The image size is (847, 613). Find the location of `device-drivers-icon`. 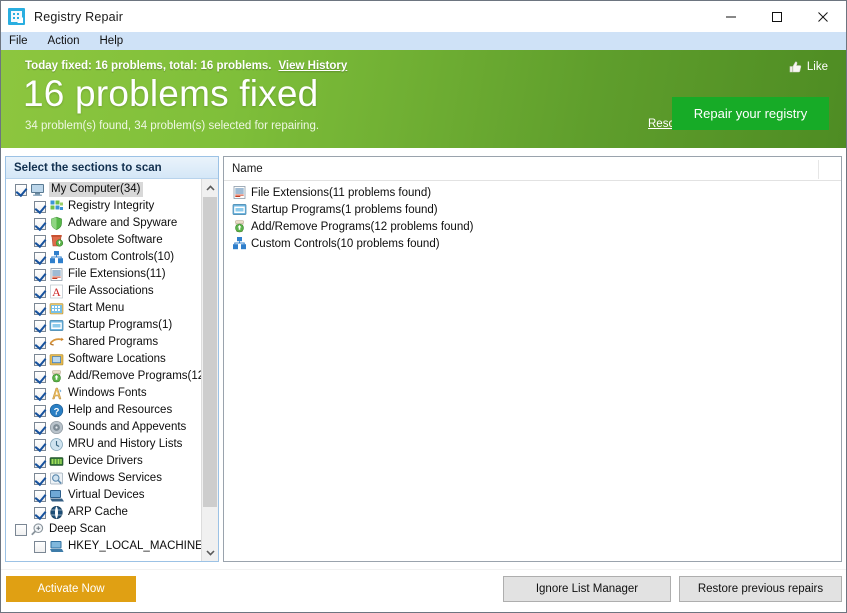

device-drivers-icon is located at coordinates (56, 461).